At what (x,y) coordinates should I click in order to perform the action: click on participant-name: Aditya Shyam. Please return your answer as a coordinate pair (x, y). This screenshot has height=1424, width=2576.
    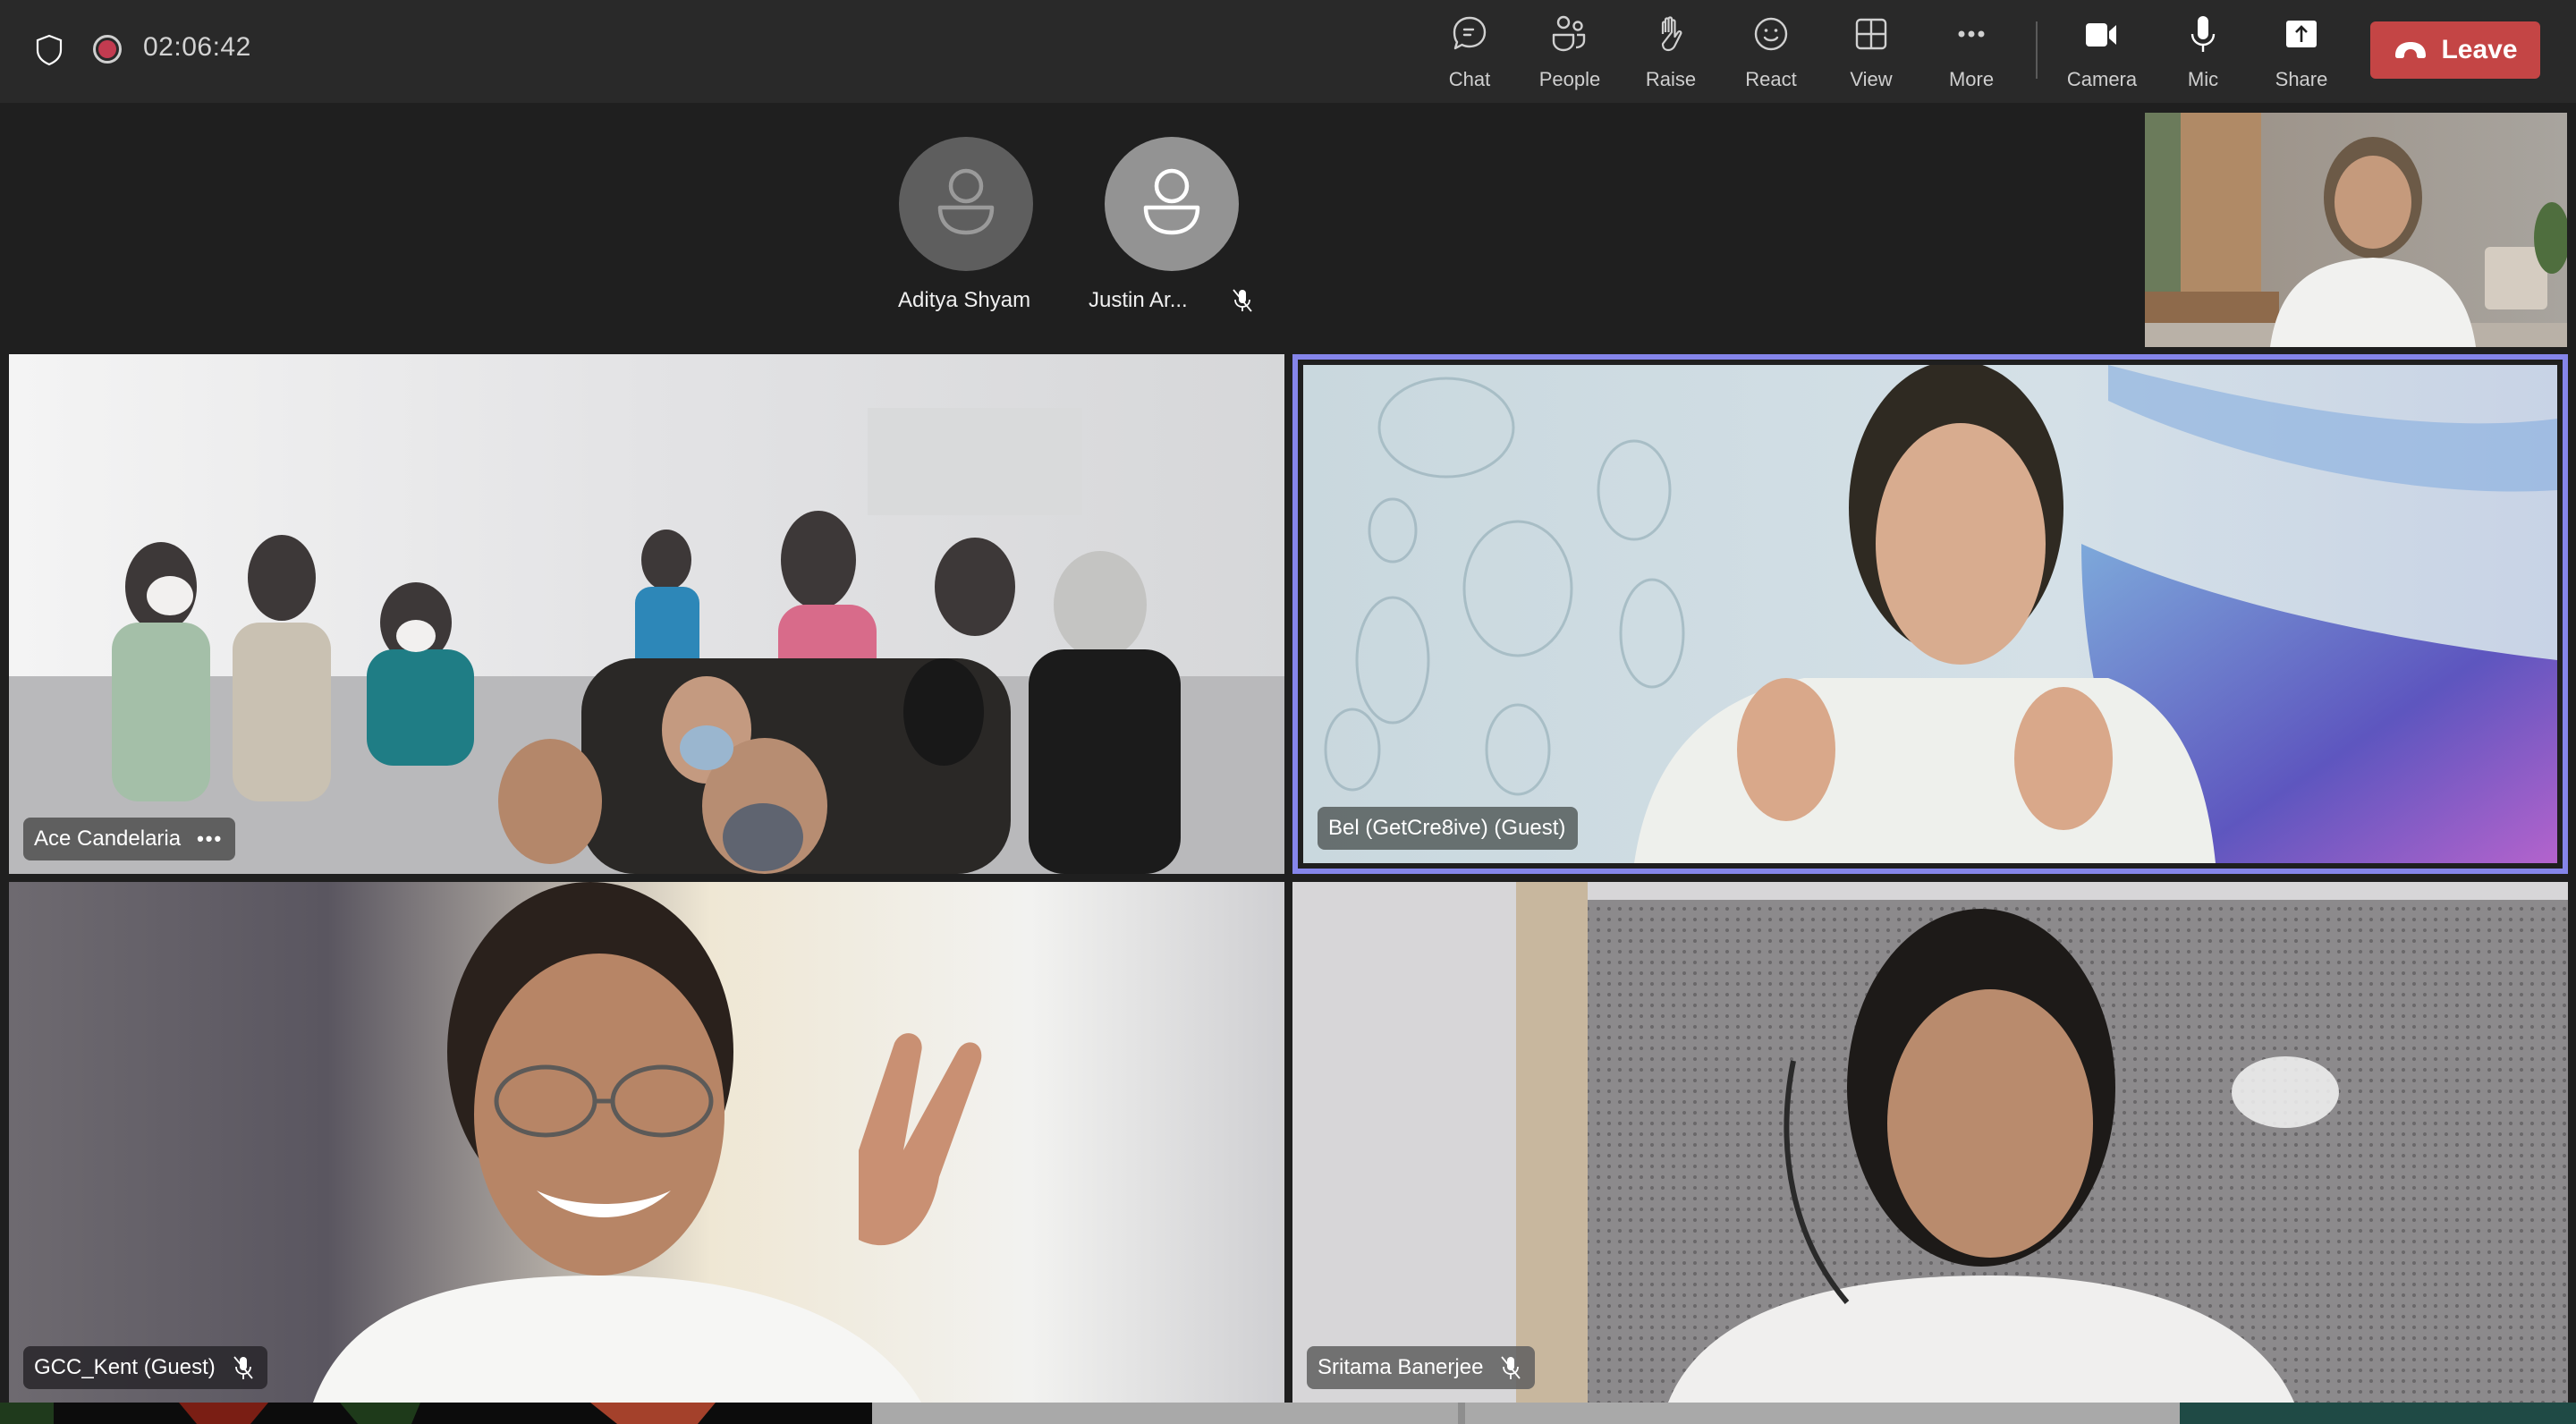
    Looking at the image, I should click on (964, 300).